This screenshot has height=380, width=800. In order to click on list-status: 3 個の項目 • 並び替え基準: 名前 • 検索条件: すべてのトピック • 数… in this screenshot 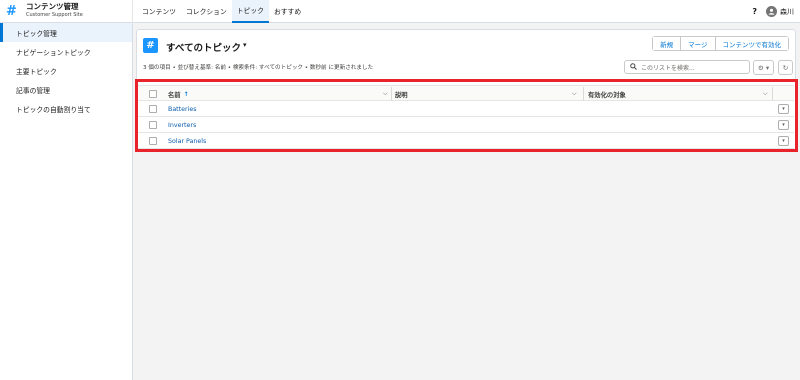, I will do `click(258, 68)`.